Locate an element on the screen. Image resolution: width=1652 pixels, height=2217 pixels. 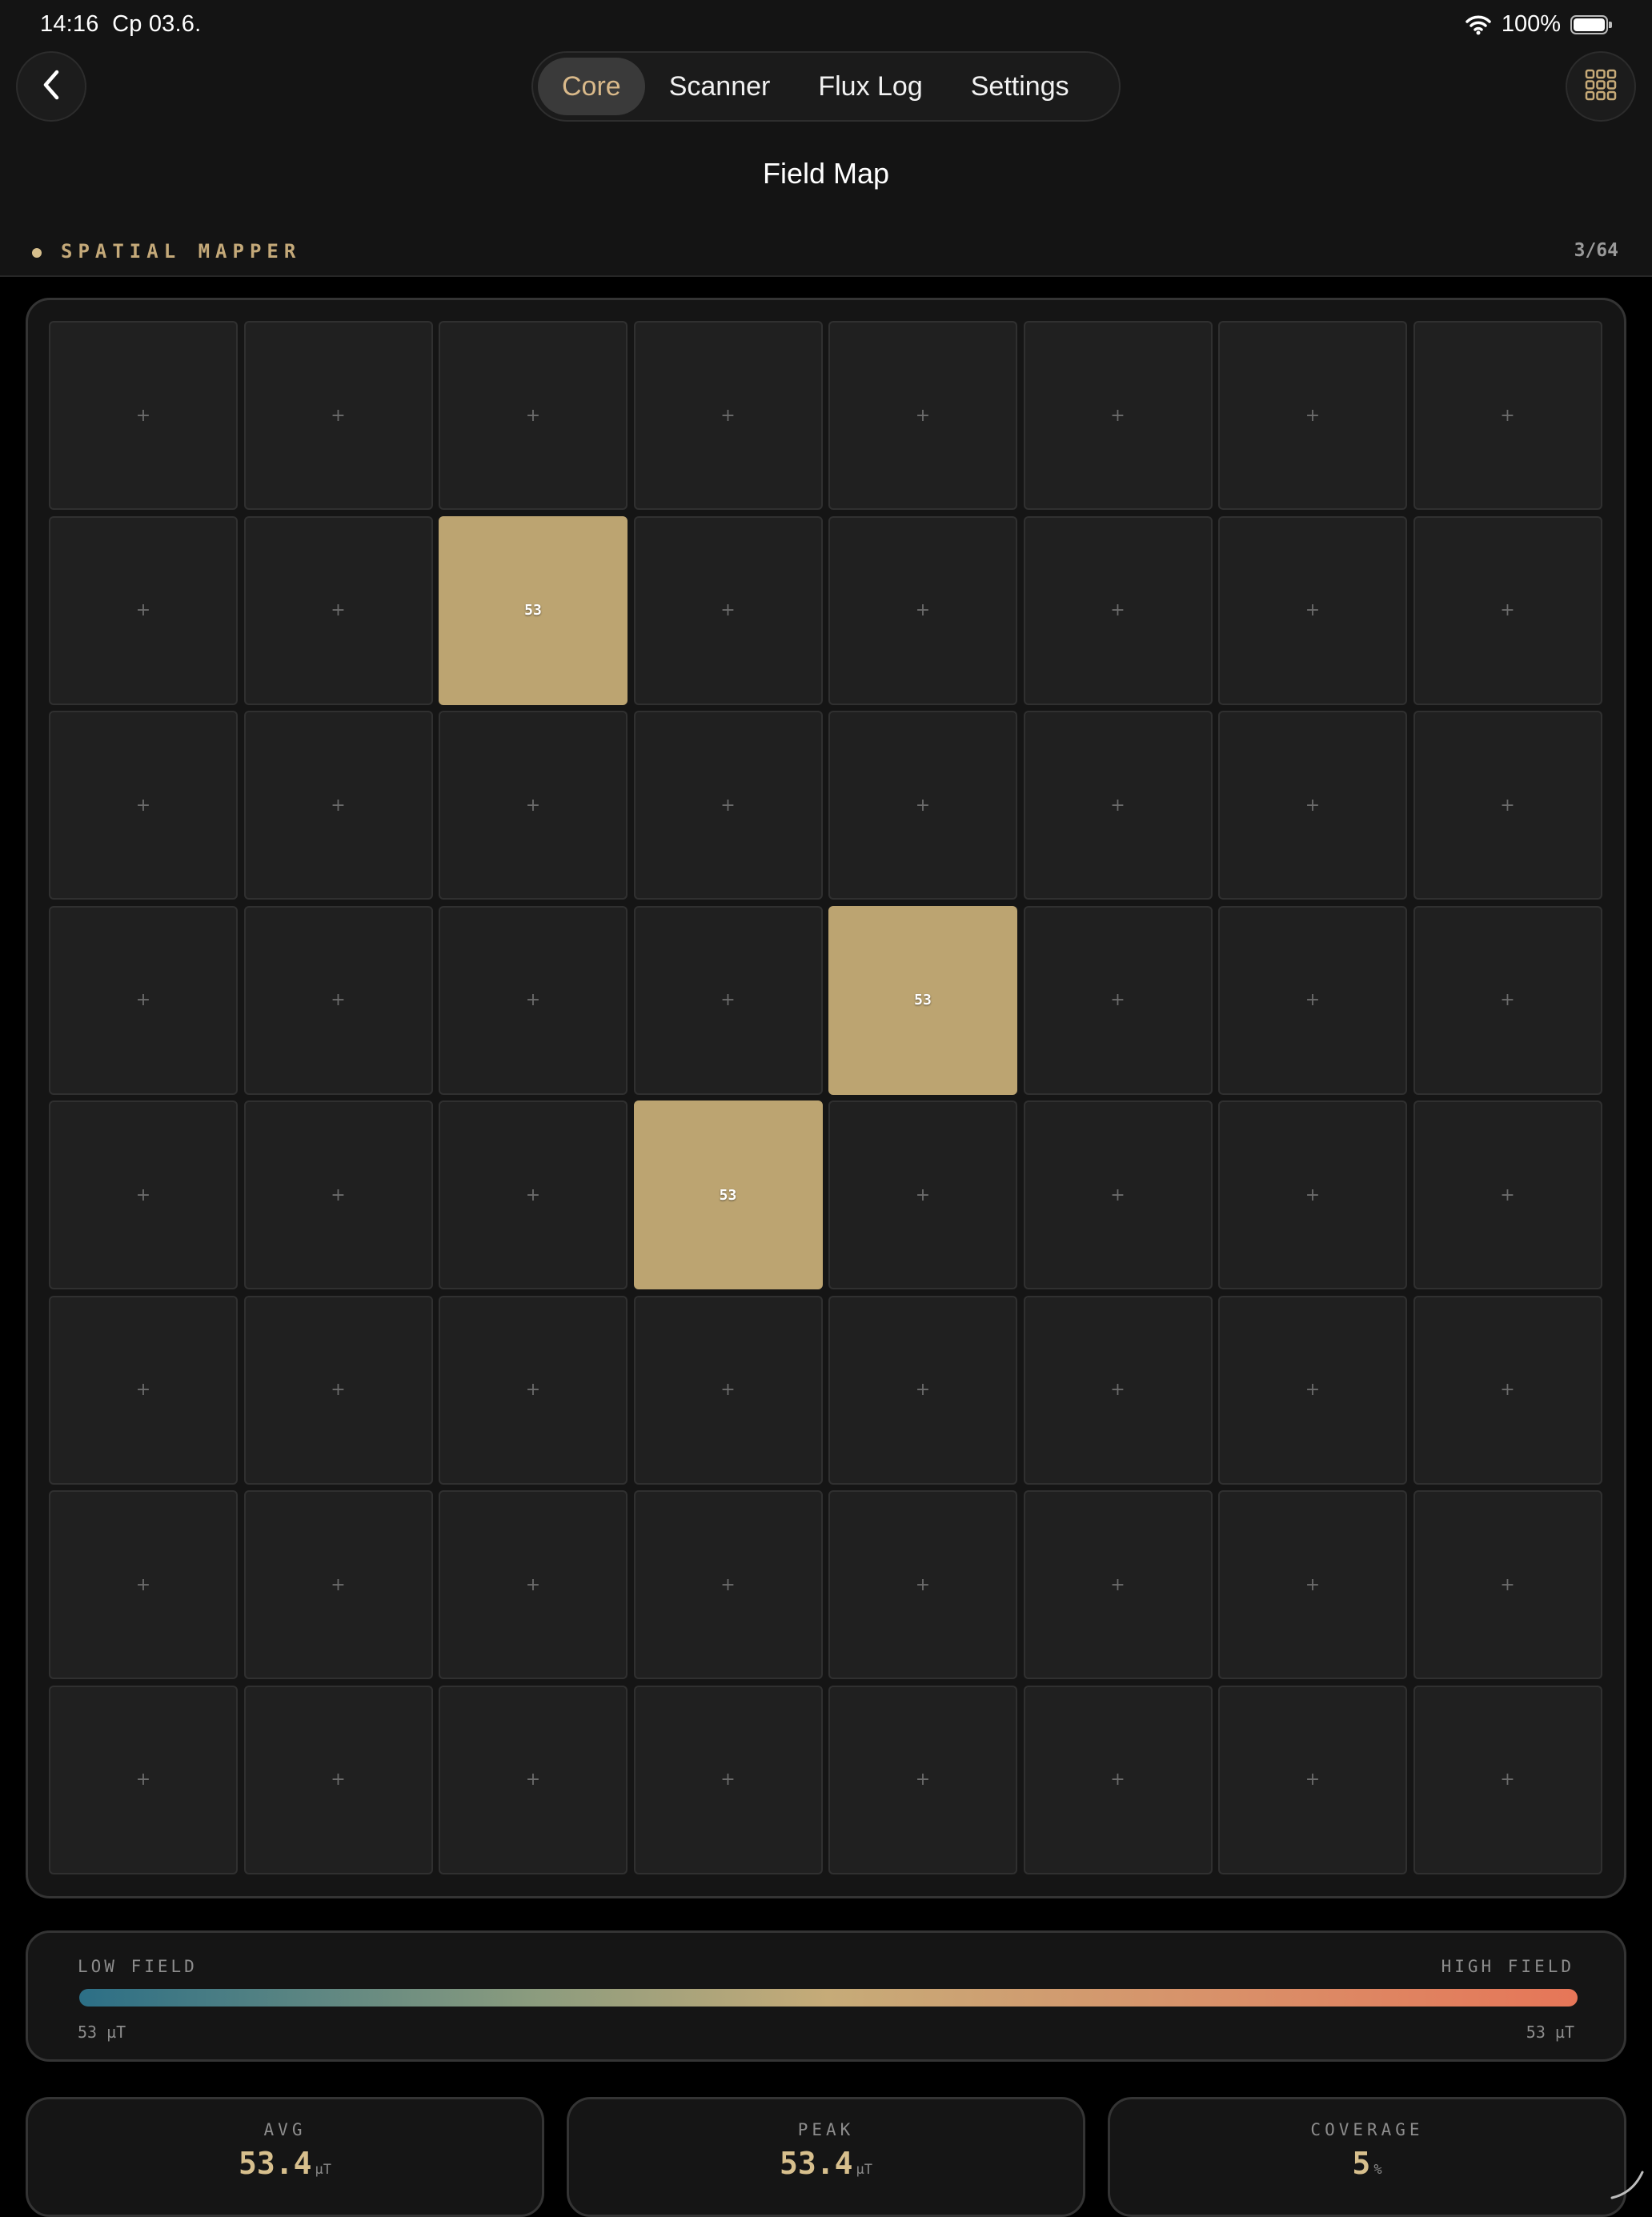
status-clock: 14:16 is located at coordinates (69, 24).